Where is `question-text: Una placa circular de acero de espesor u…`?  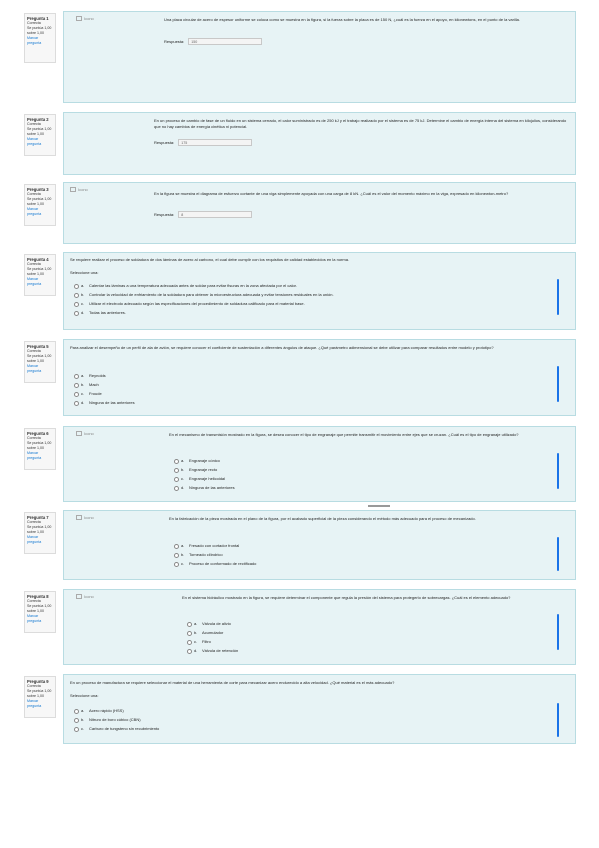
question-text: Una placa circular de acero de espesor u… is located at coordinates (342, 19).